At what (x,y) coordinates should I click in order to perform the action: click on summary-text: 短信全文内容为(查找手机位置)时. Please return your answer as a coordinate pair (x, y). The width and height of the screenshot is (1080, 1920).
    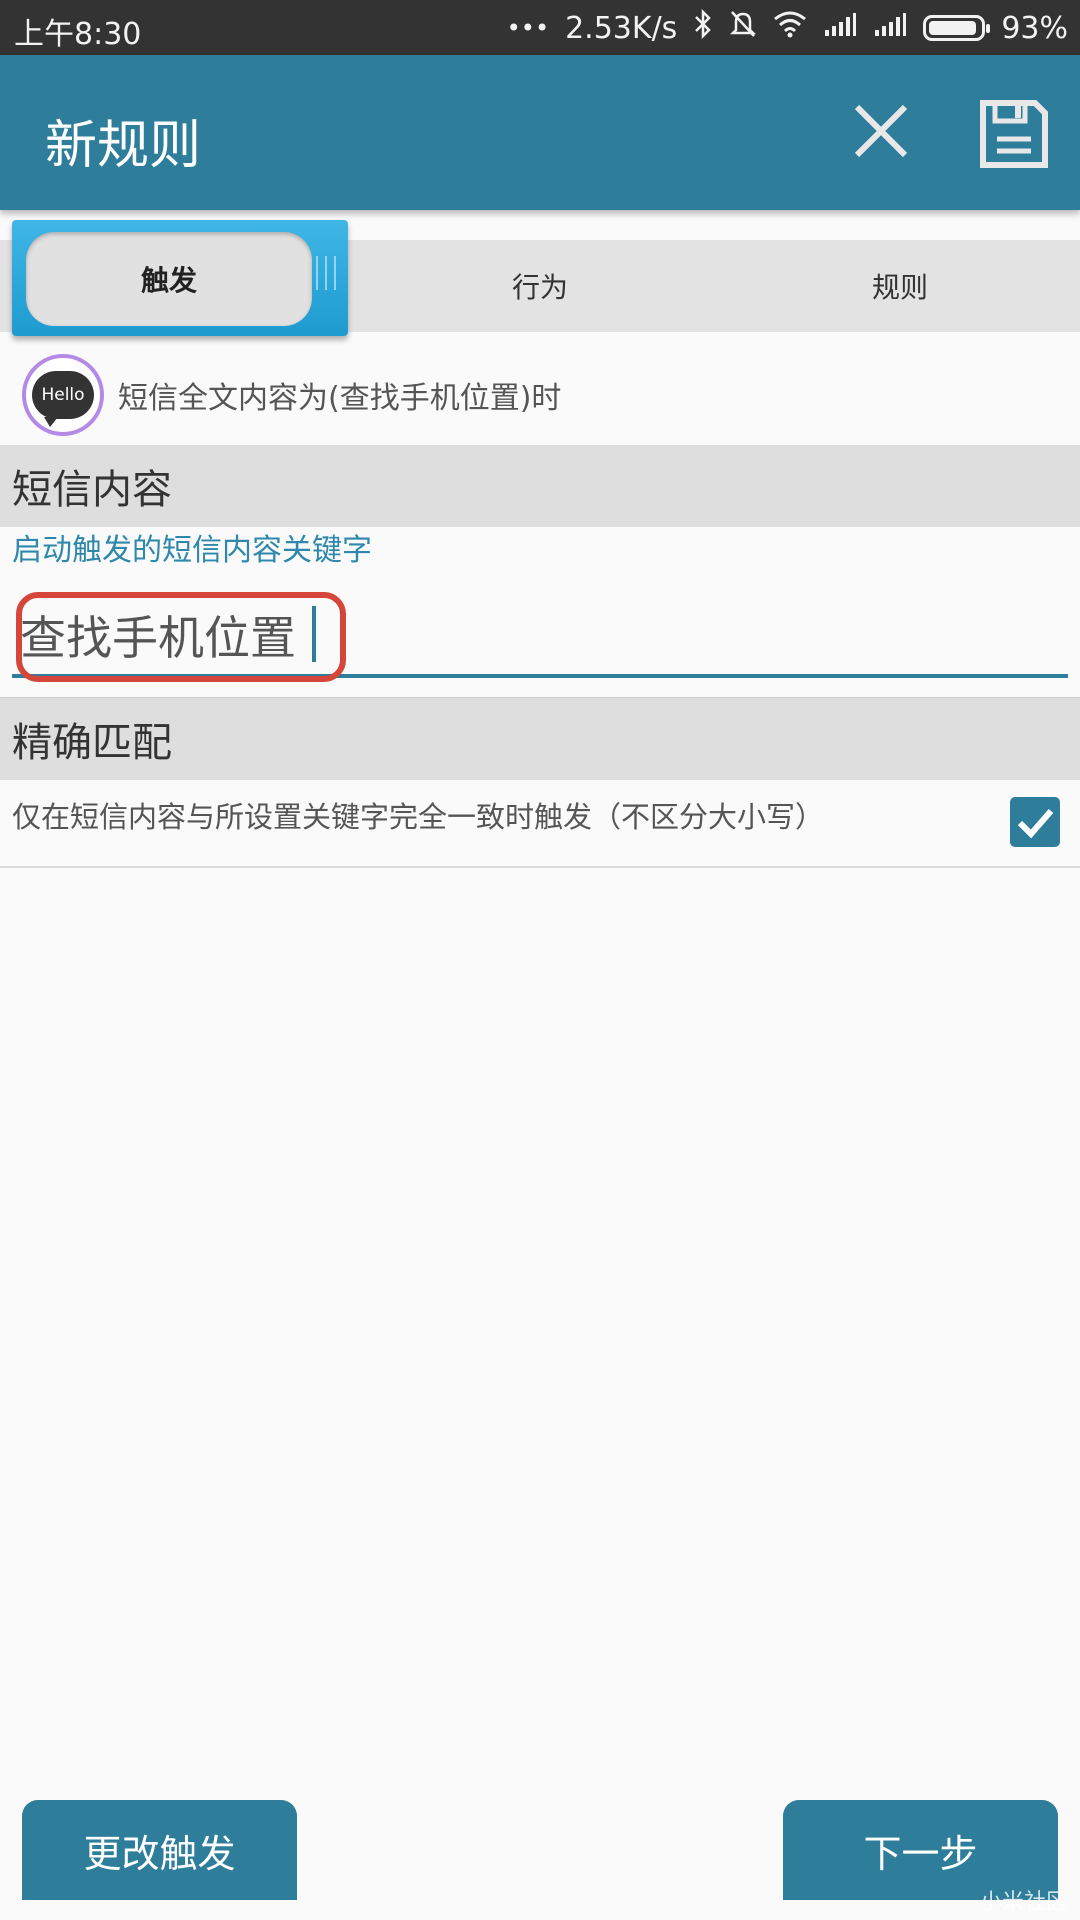
    Looking at the image, I should click on (340, 398).